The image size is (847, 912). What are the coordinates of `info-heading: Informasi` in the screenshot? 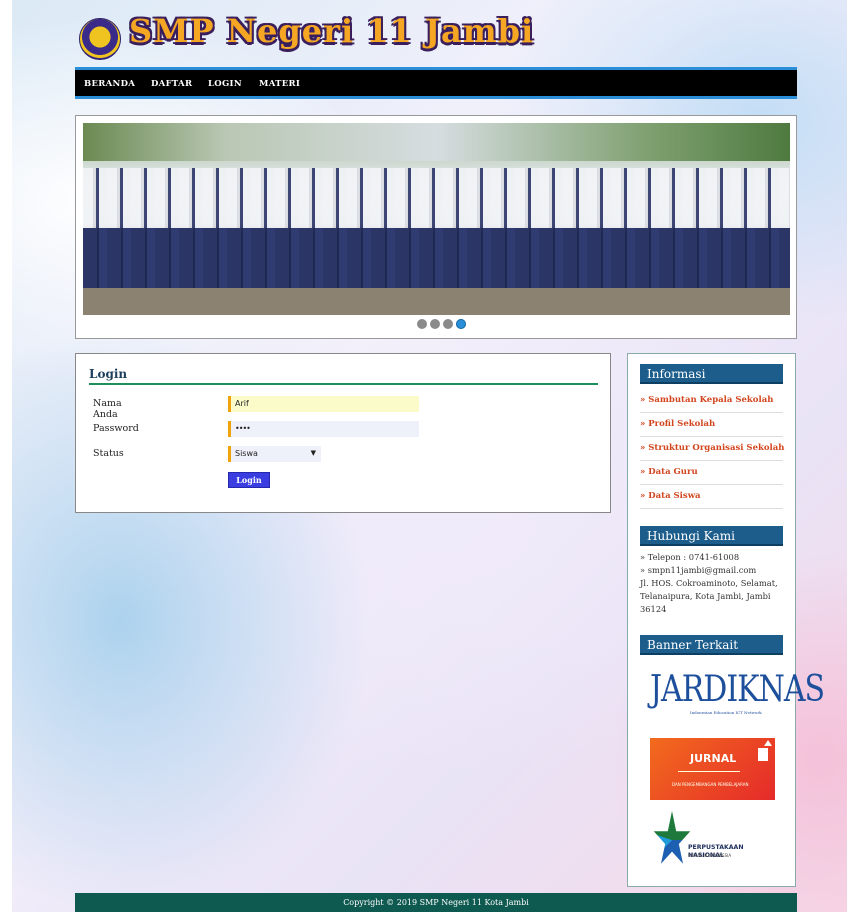 It's located at (711, 374).